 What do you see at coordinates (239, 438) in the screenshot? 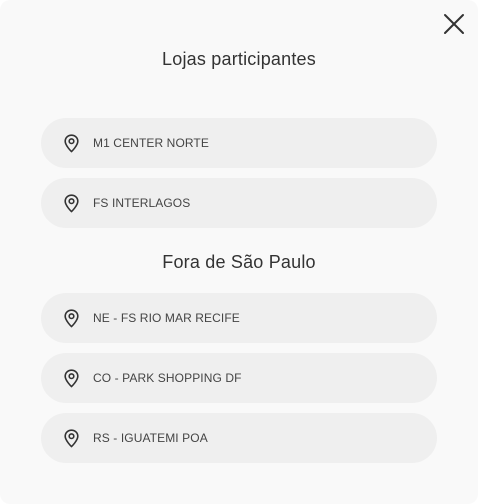
I see `store-item-rs-iguatemi-poa: RS - IGUATEMI POA` at bounding box center [239, 438].